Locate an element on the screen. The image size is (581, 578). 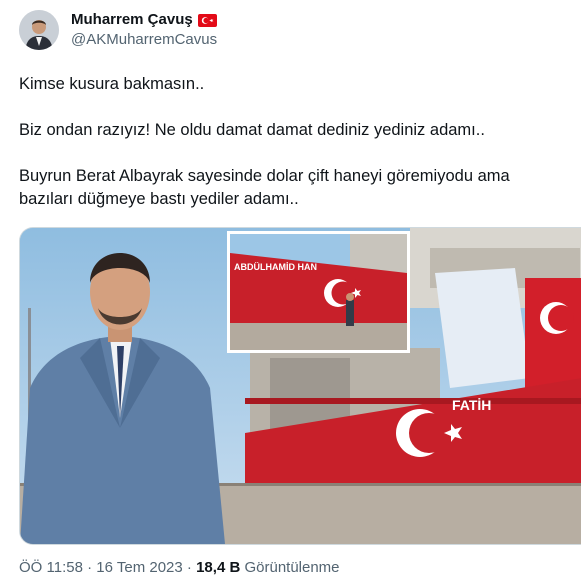
tweet-line-1: Kimse kusura bakmasın.. is located at coordinates (112, 84).